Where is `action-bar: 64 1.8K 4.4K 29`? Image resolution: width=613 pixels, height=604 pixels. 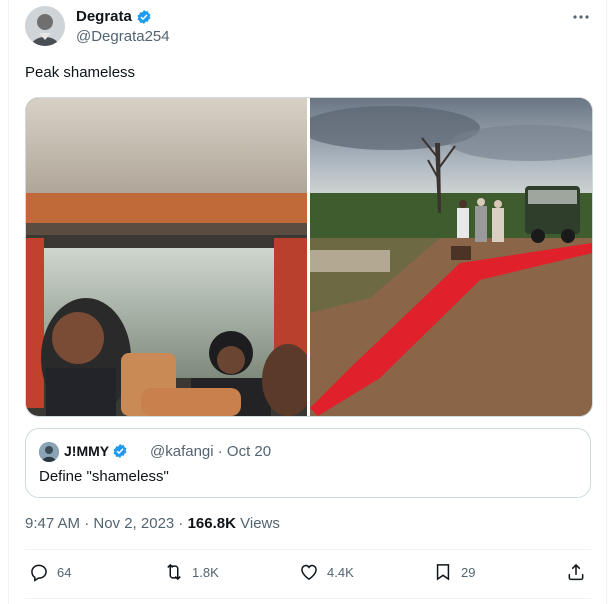
action-bar: 64 1.8K 4.4K 29 is located at coordinates (308, 574).